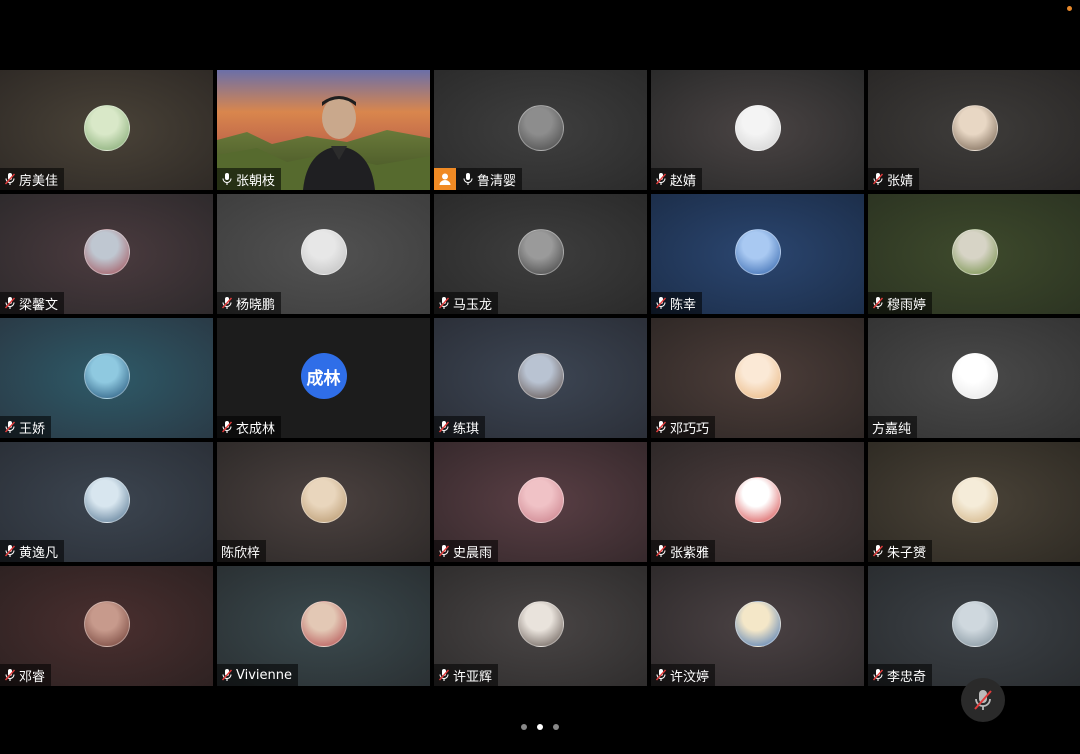 This screenshot has width=1080, height=754. I want to click on participant-tile: 朱子赟, so click(974, 502).